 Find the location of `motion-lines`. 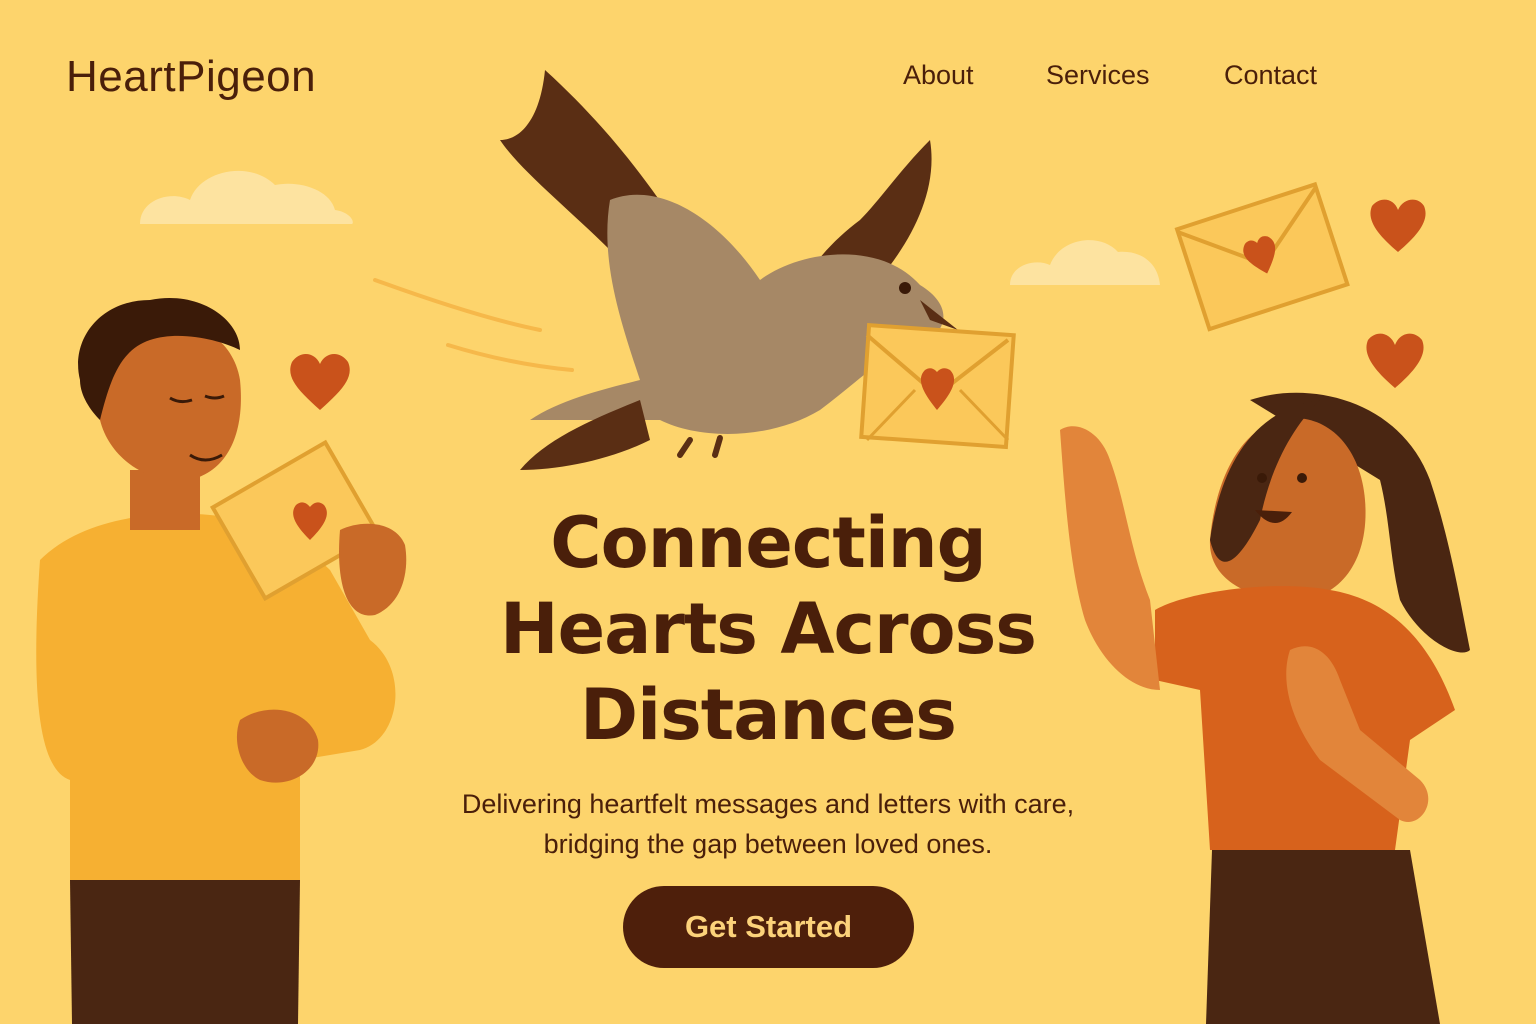

motion-lines is located at coordinates (473, 325).